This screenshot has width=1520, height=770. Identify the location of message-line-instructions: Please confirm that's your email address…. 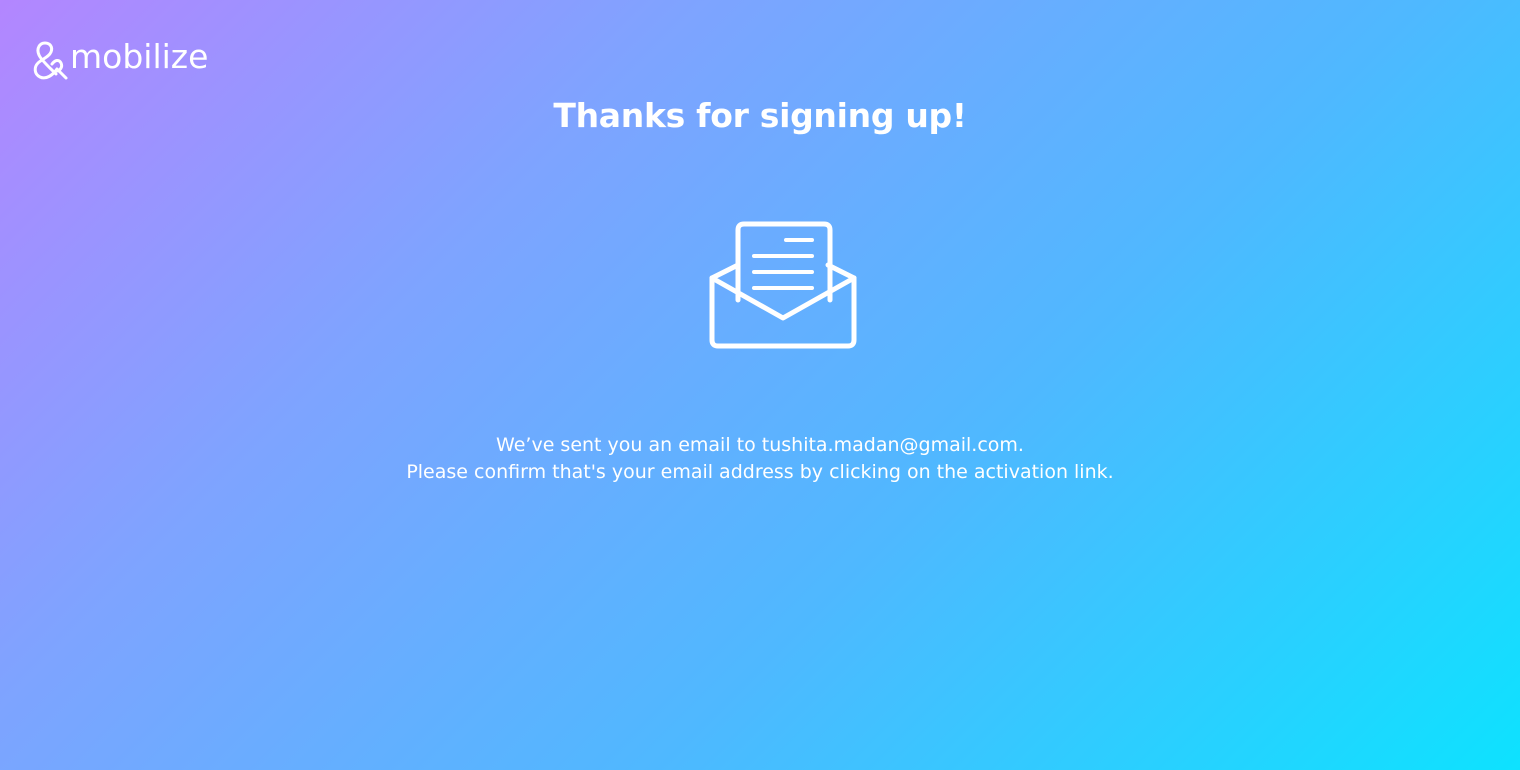
(760, 472).